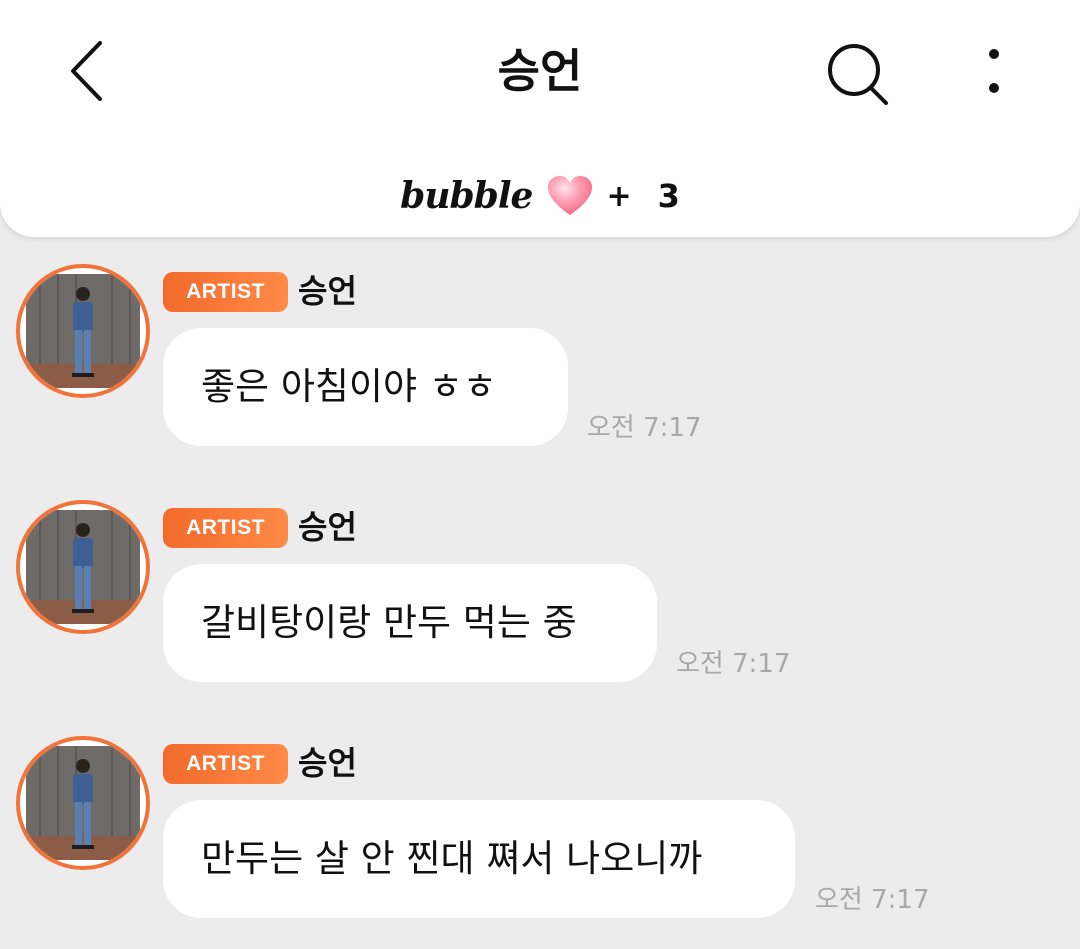  I want to click on chevron-left-icon, so click(86, 71).